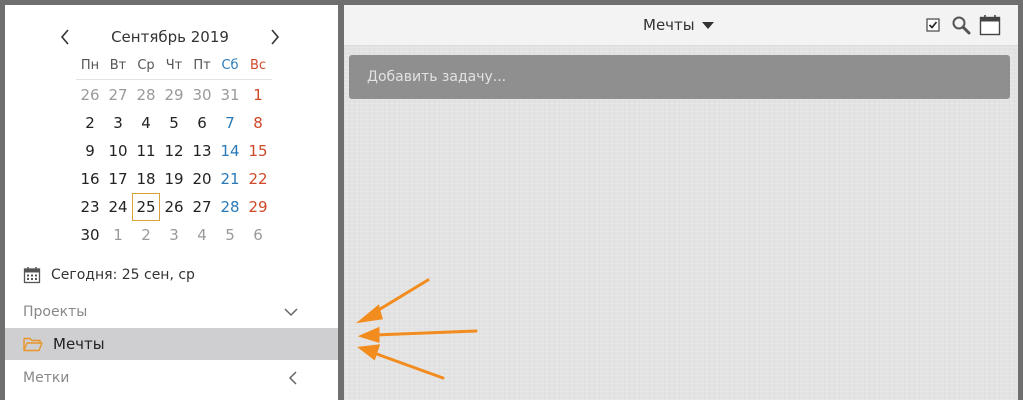 This screenshot has height=400, width=1023. I want to click on calendar-day: 25, so click(146, 207).